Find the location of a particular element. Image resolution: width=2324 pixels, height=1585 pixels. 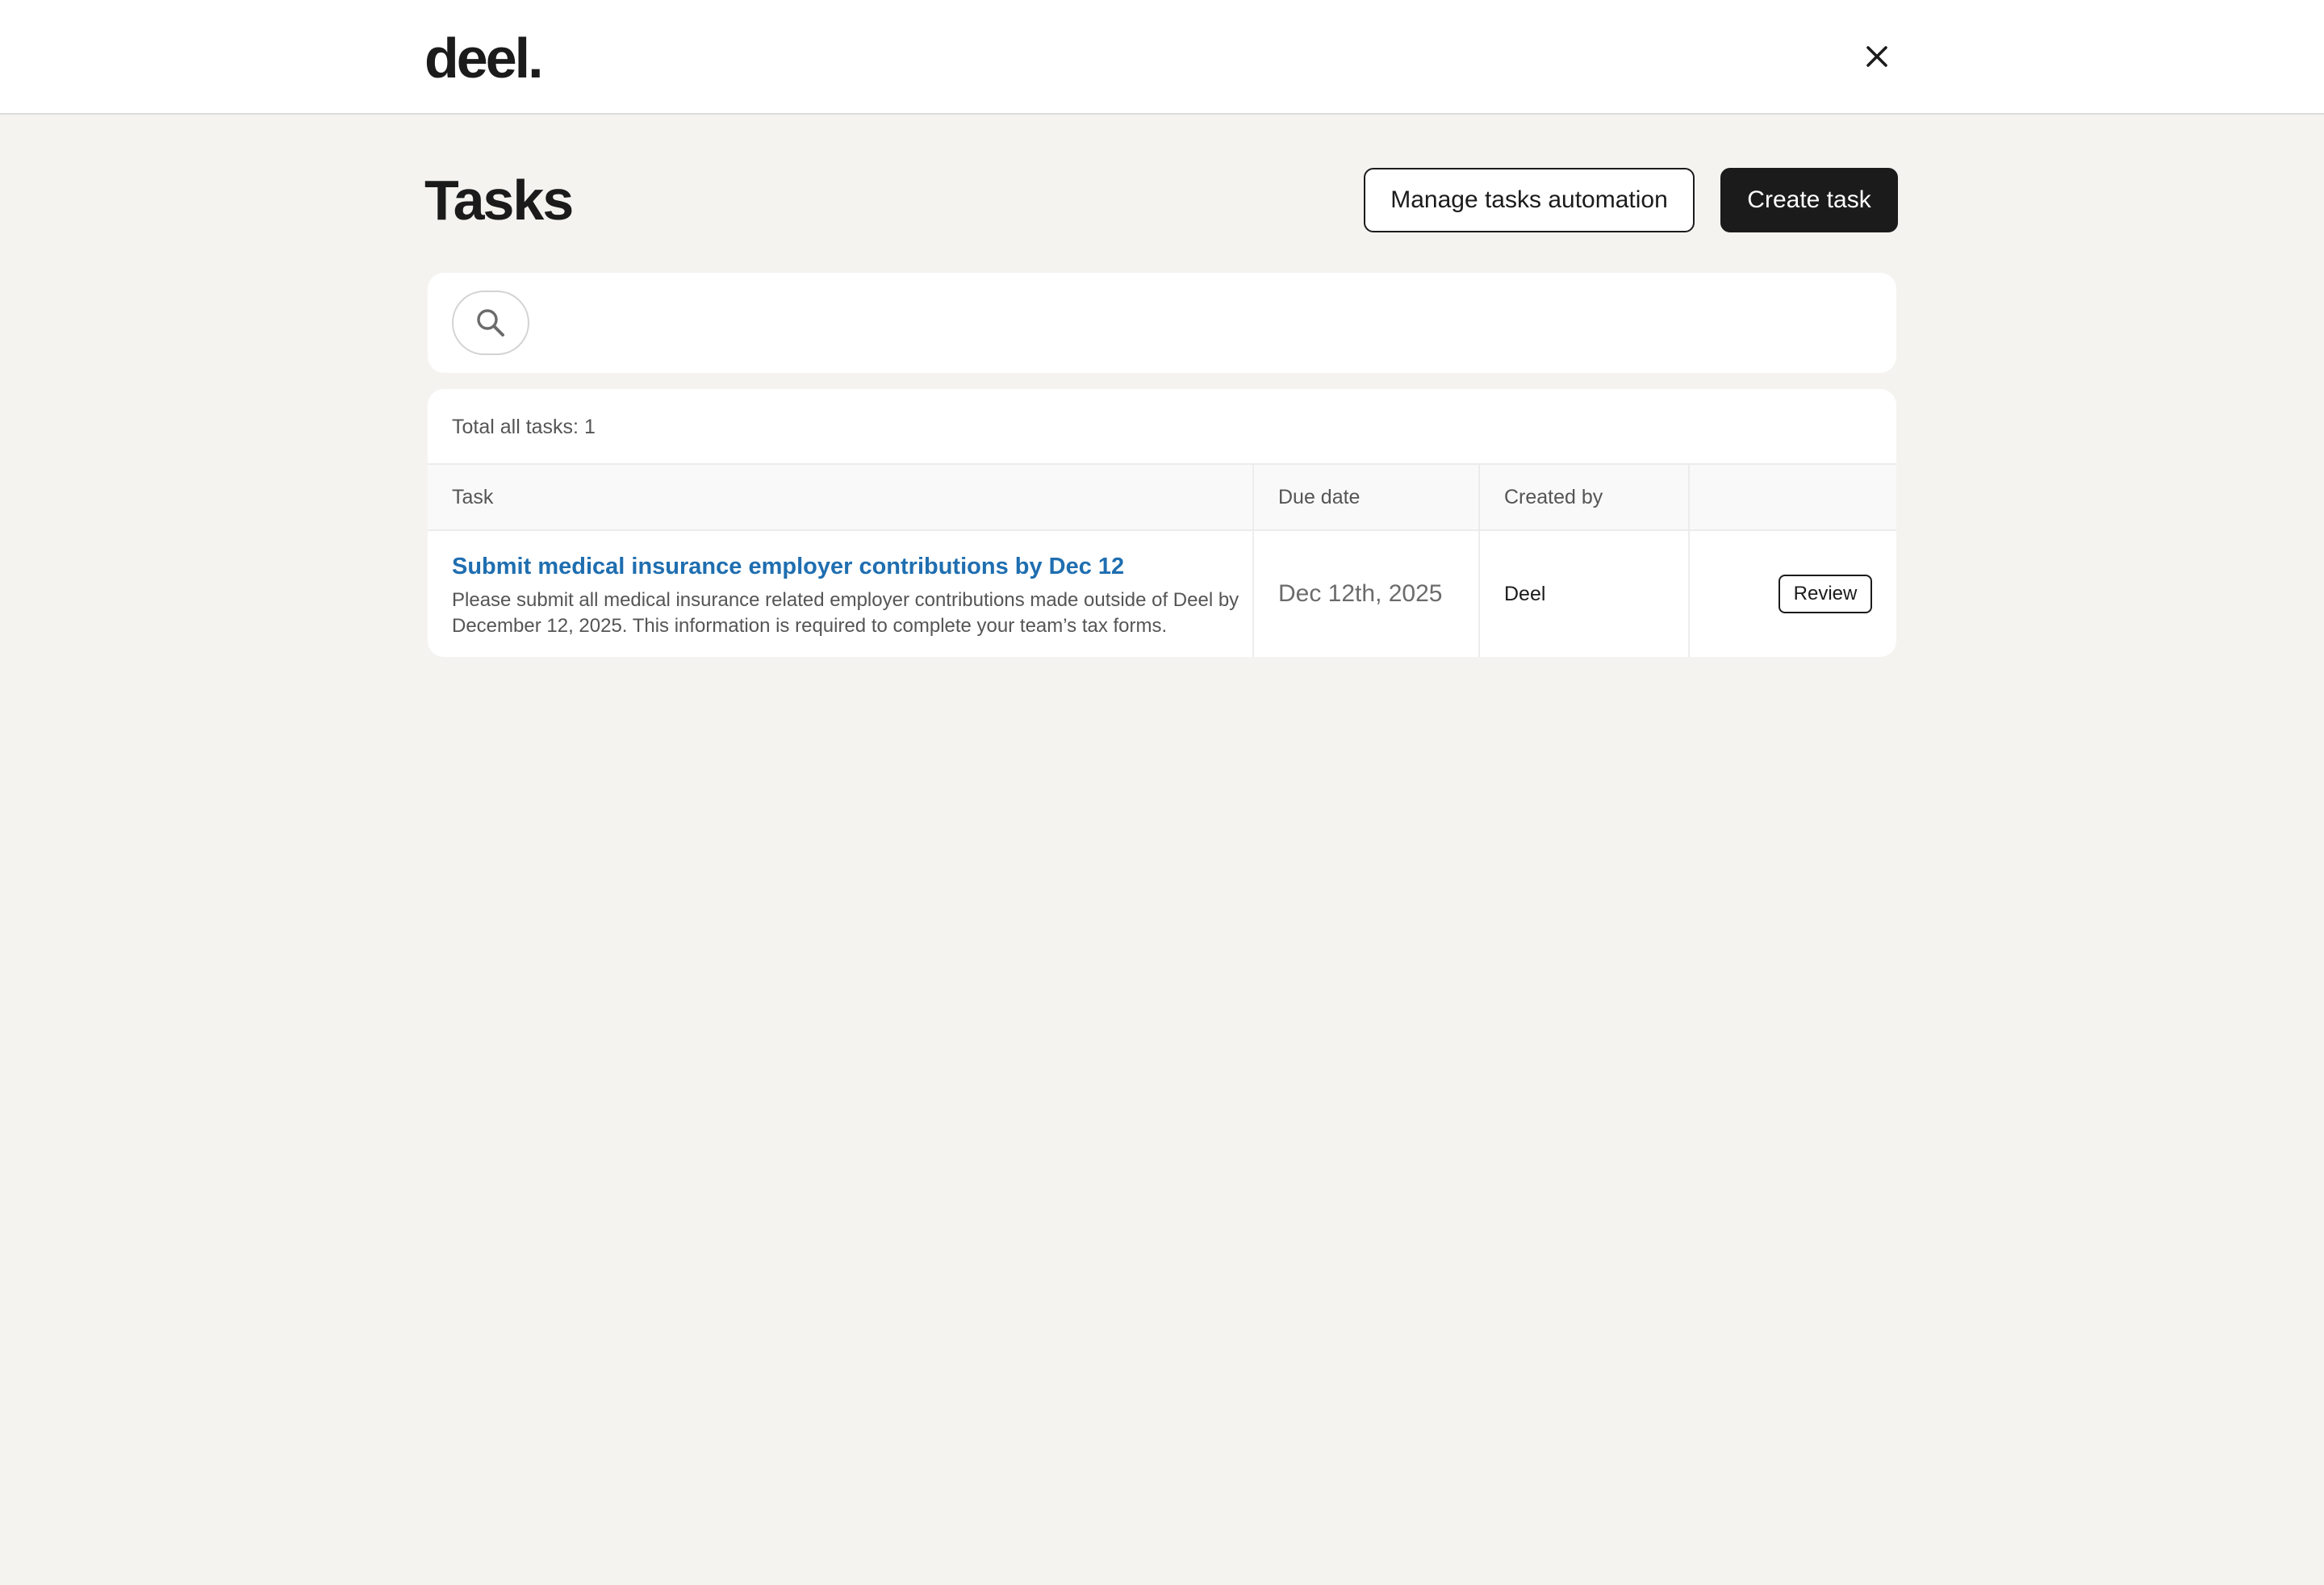

close-icon-glyph is located at coordinates (1877, 56).